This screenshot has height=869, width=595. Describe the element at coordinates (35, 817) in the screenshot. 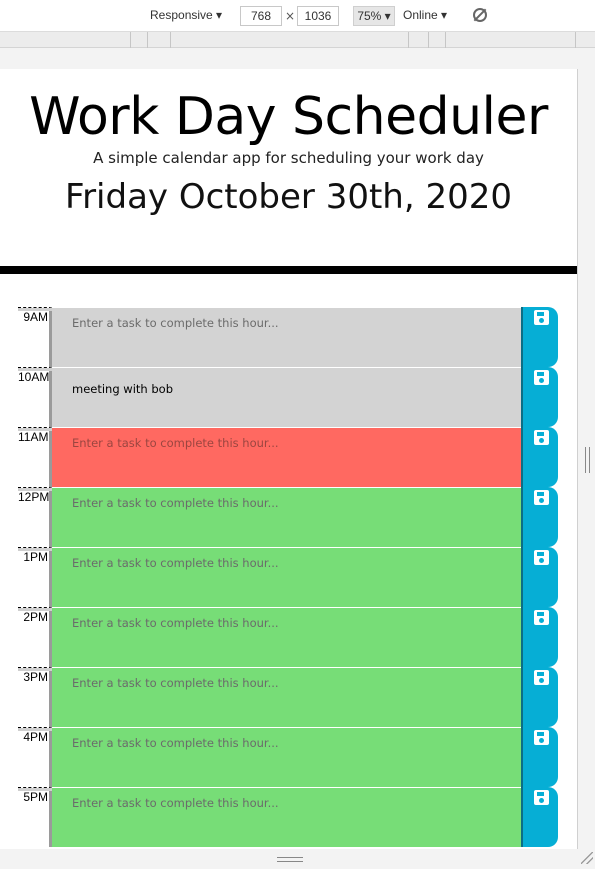

I see `hour-label: 5PM` at that location.